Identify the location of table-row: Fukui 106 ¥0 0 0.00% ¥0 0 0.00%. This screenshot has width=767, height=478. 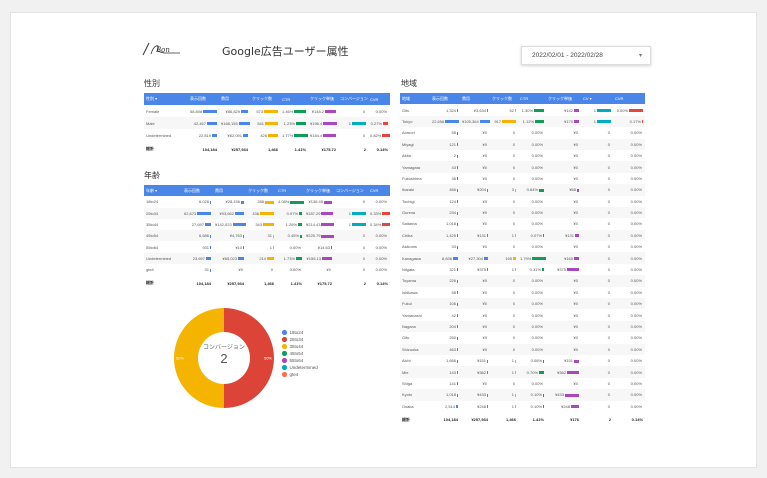
(522, 304).